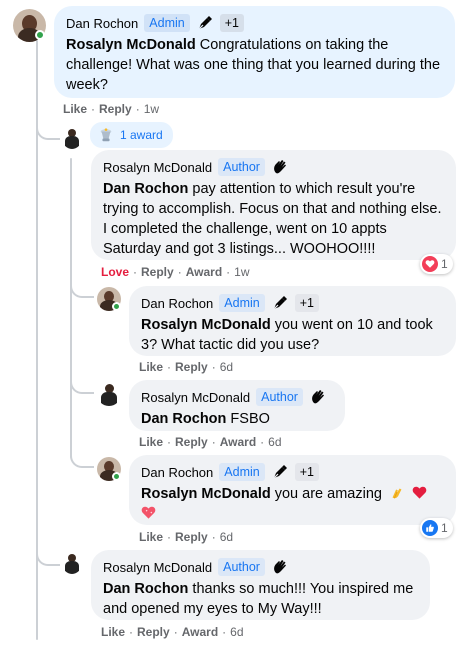 The image size is (468, 648). What do you see at coordinates (48, 126) in the screenshot?
I see `thread-connector-award` at bounding box center [48, 126].